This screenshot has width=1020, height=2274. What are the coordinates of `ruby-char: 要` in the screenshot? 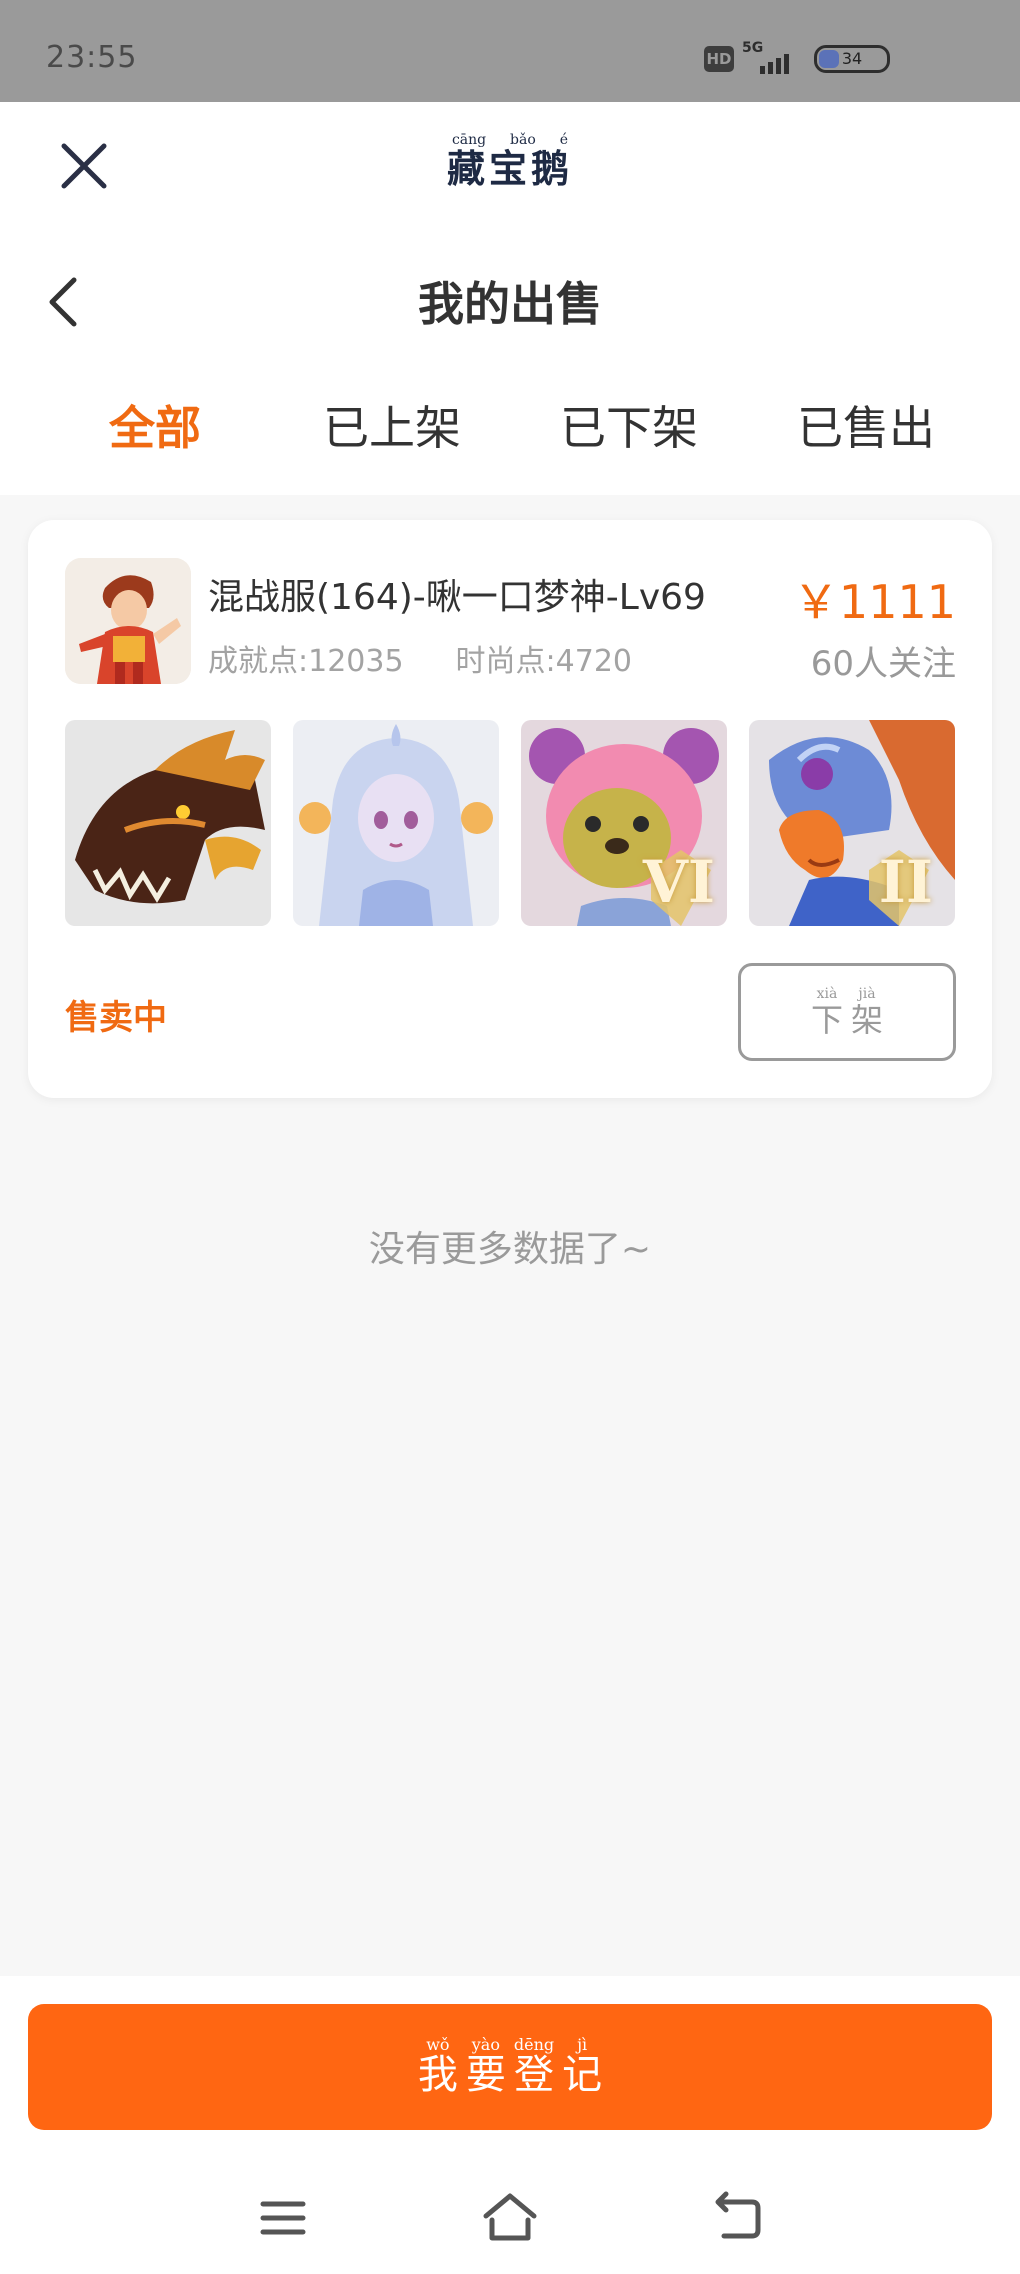 It's located at (485, 2075).